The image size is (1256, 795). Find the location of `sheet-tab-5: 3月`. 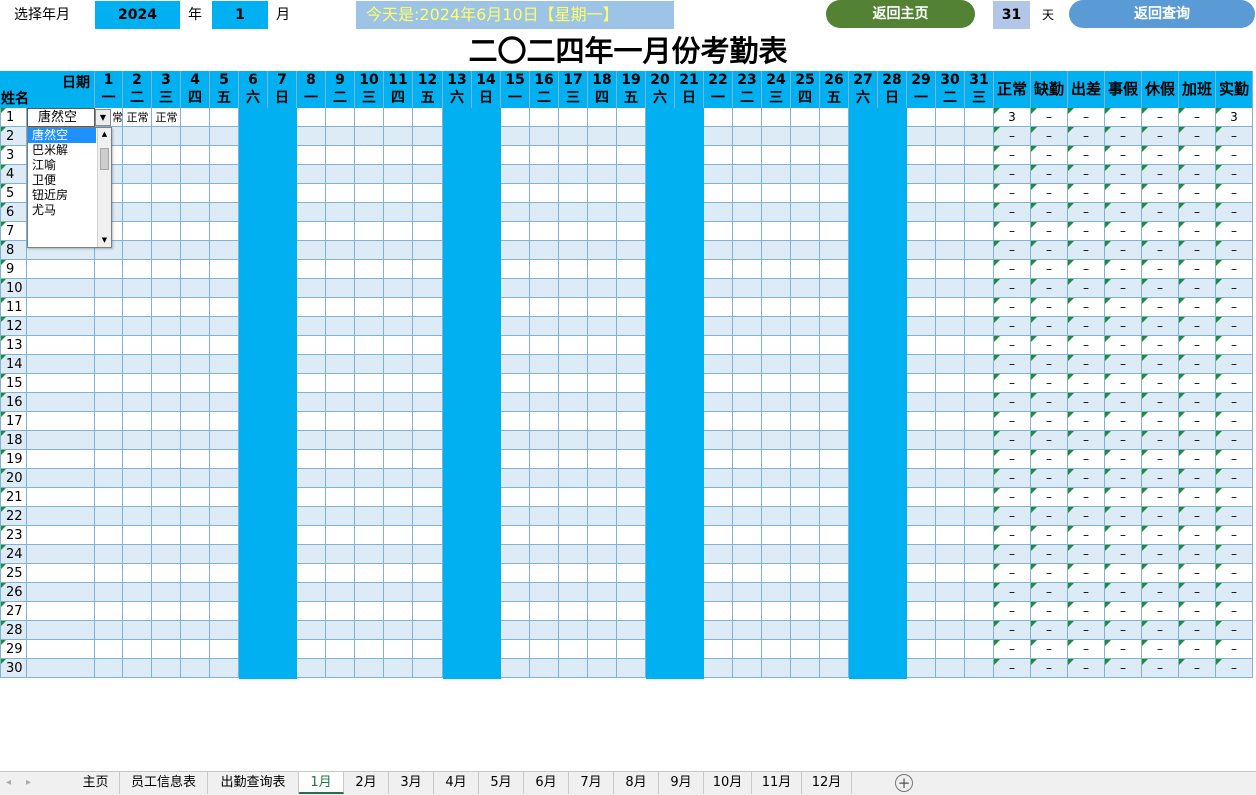

sheet-tab-5: 3月 is located at coordinates (411, 783).